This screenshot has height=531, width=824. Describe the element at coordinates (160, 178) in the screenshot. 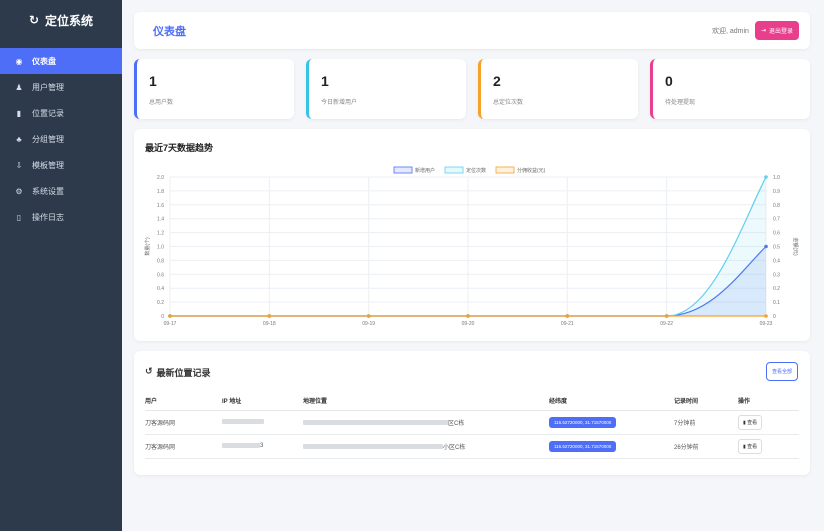

I see `y-tick-left: 2.0` at that location.